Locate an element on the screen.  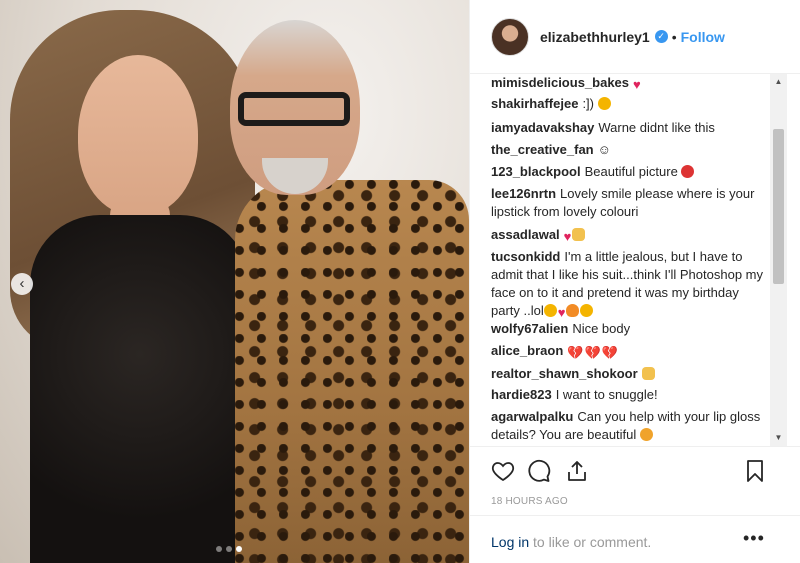
verified-badge-icon: ✓ is located at coordinates (661, 36).